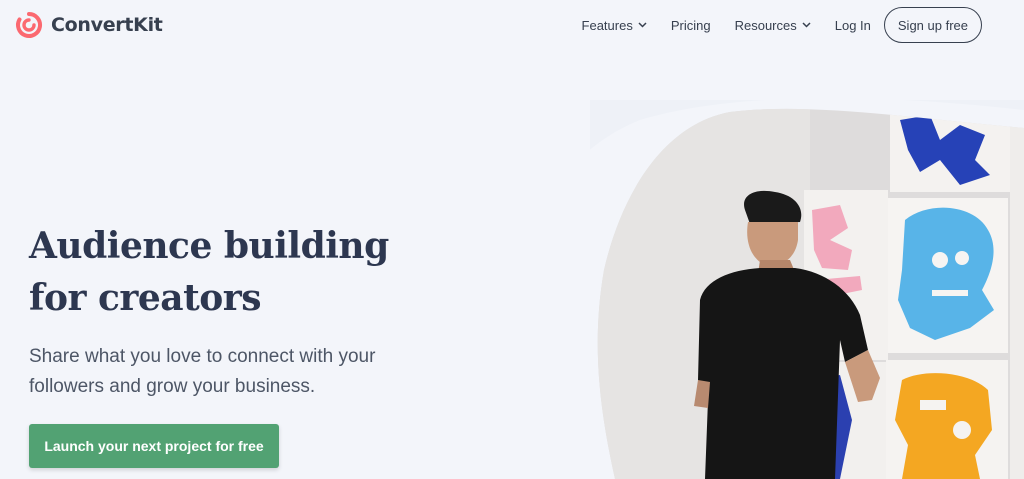  What do you see at coordinates (202, 356) in the screenshot?
I see `hero-subtitle-line: Share what you love to connect with your` at bounding box center [202, 356].